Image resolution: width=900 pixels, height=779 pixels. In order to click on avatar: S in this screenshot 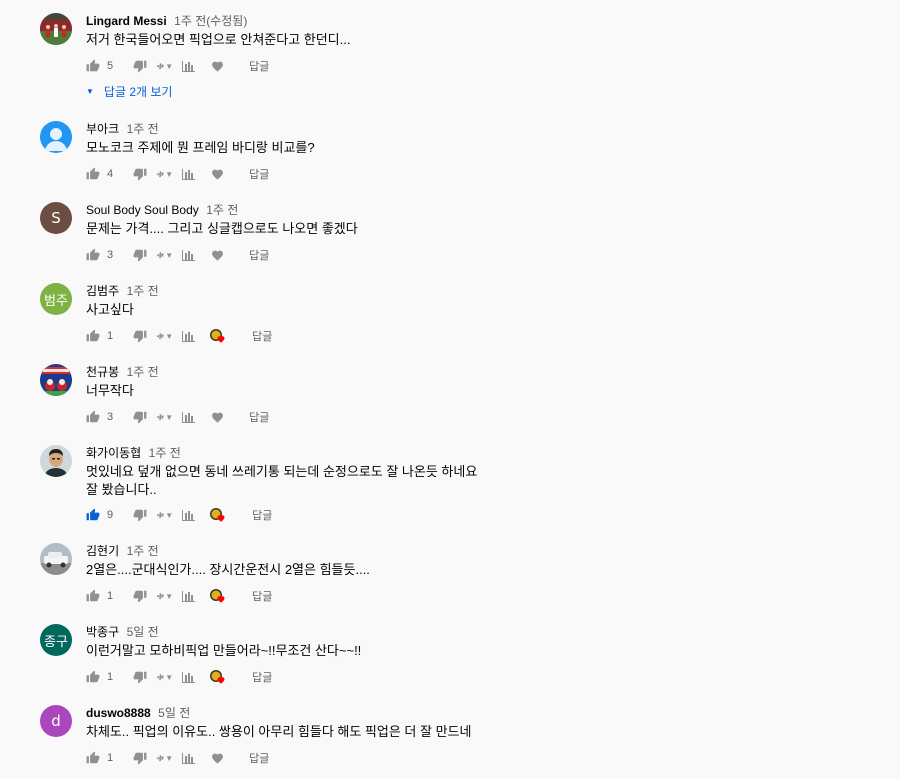, I will do `click(56, 218)`.